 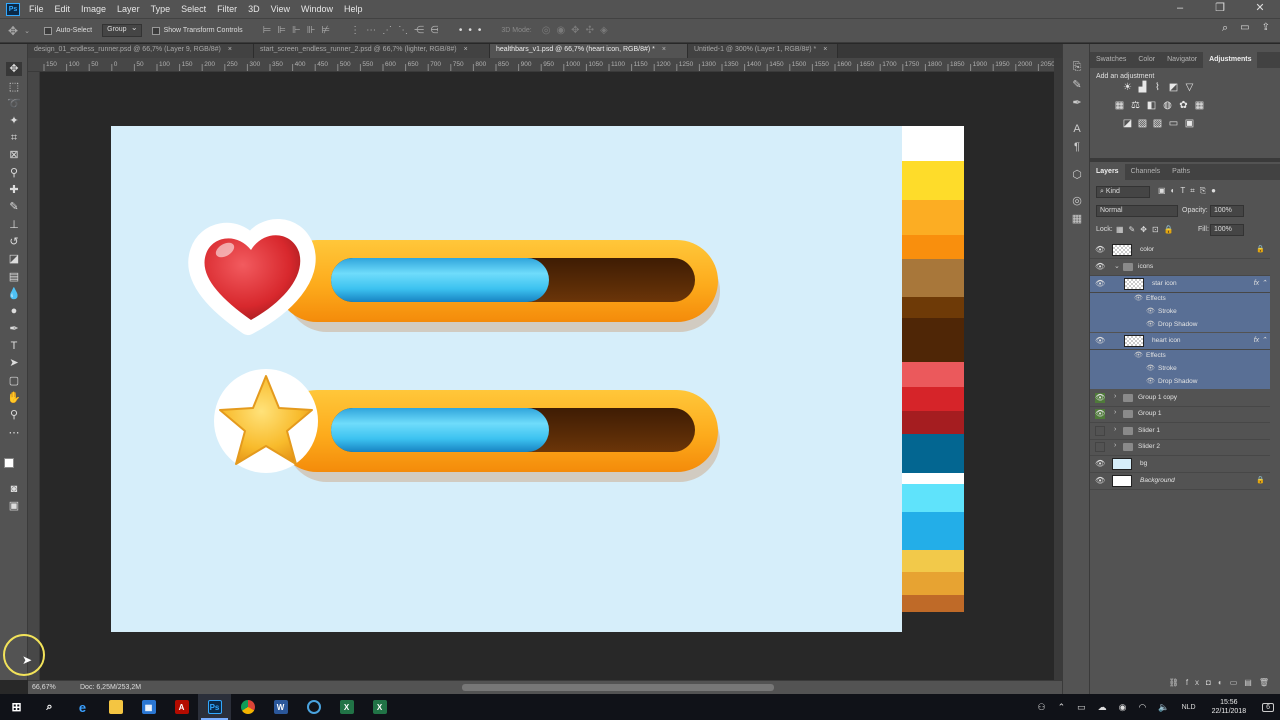 I want to click on type-tool-icon: T, so click(x=14, y=346).